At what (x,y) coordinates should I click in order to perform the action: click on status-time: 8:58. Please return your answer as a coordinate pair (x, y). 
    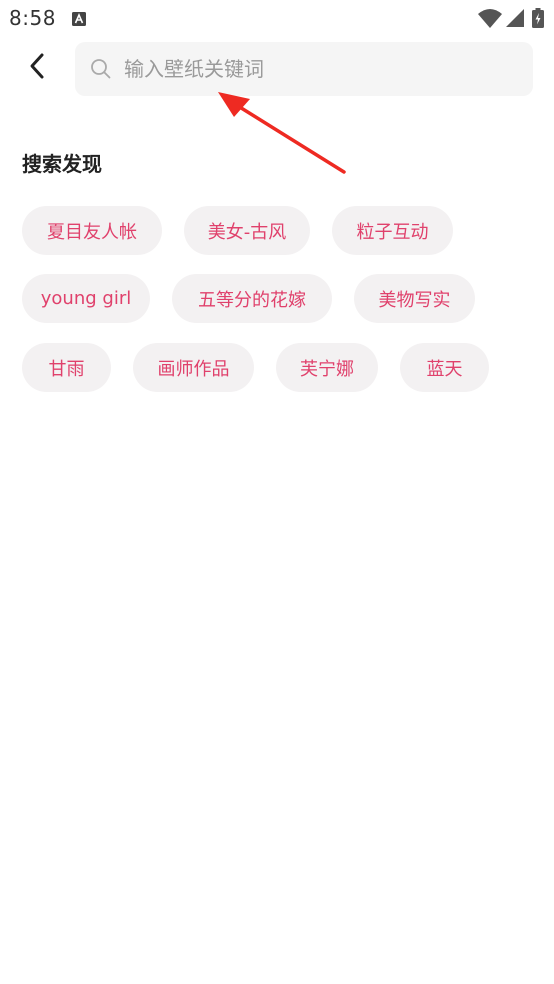
    Looking at the image, I should click on (32, 18).